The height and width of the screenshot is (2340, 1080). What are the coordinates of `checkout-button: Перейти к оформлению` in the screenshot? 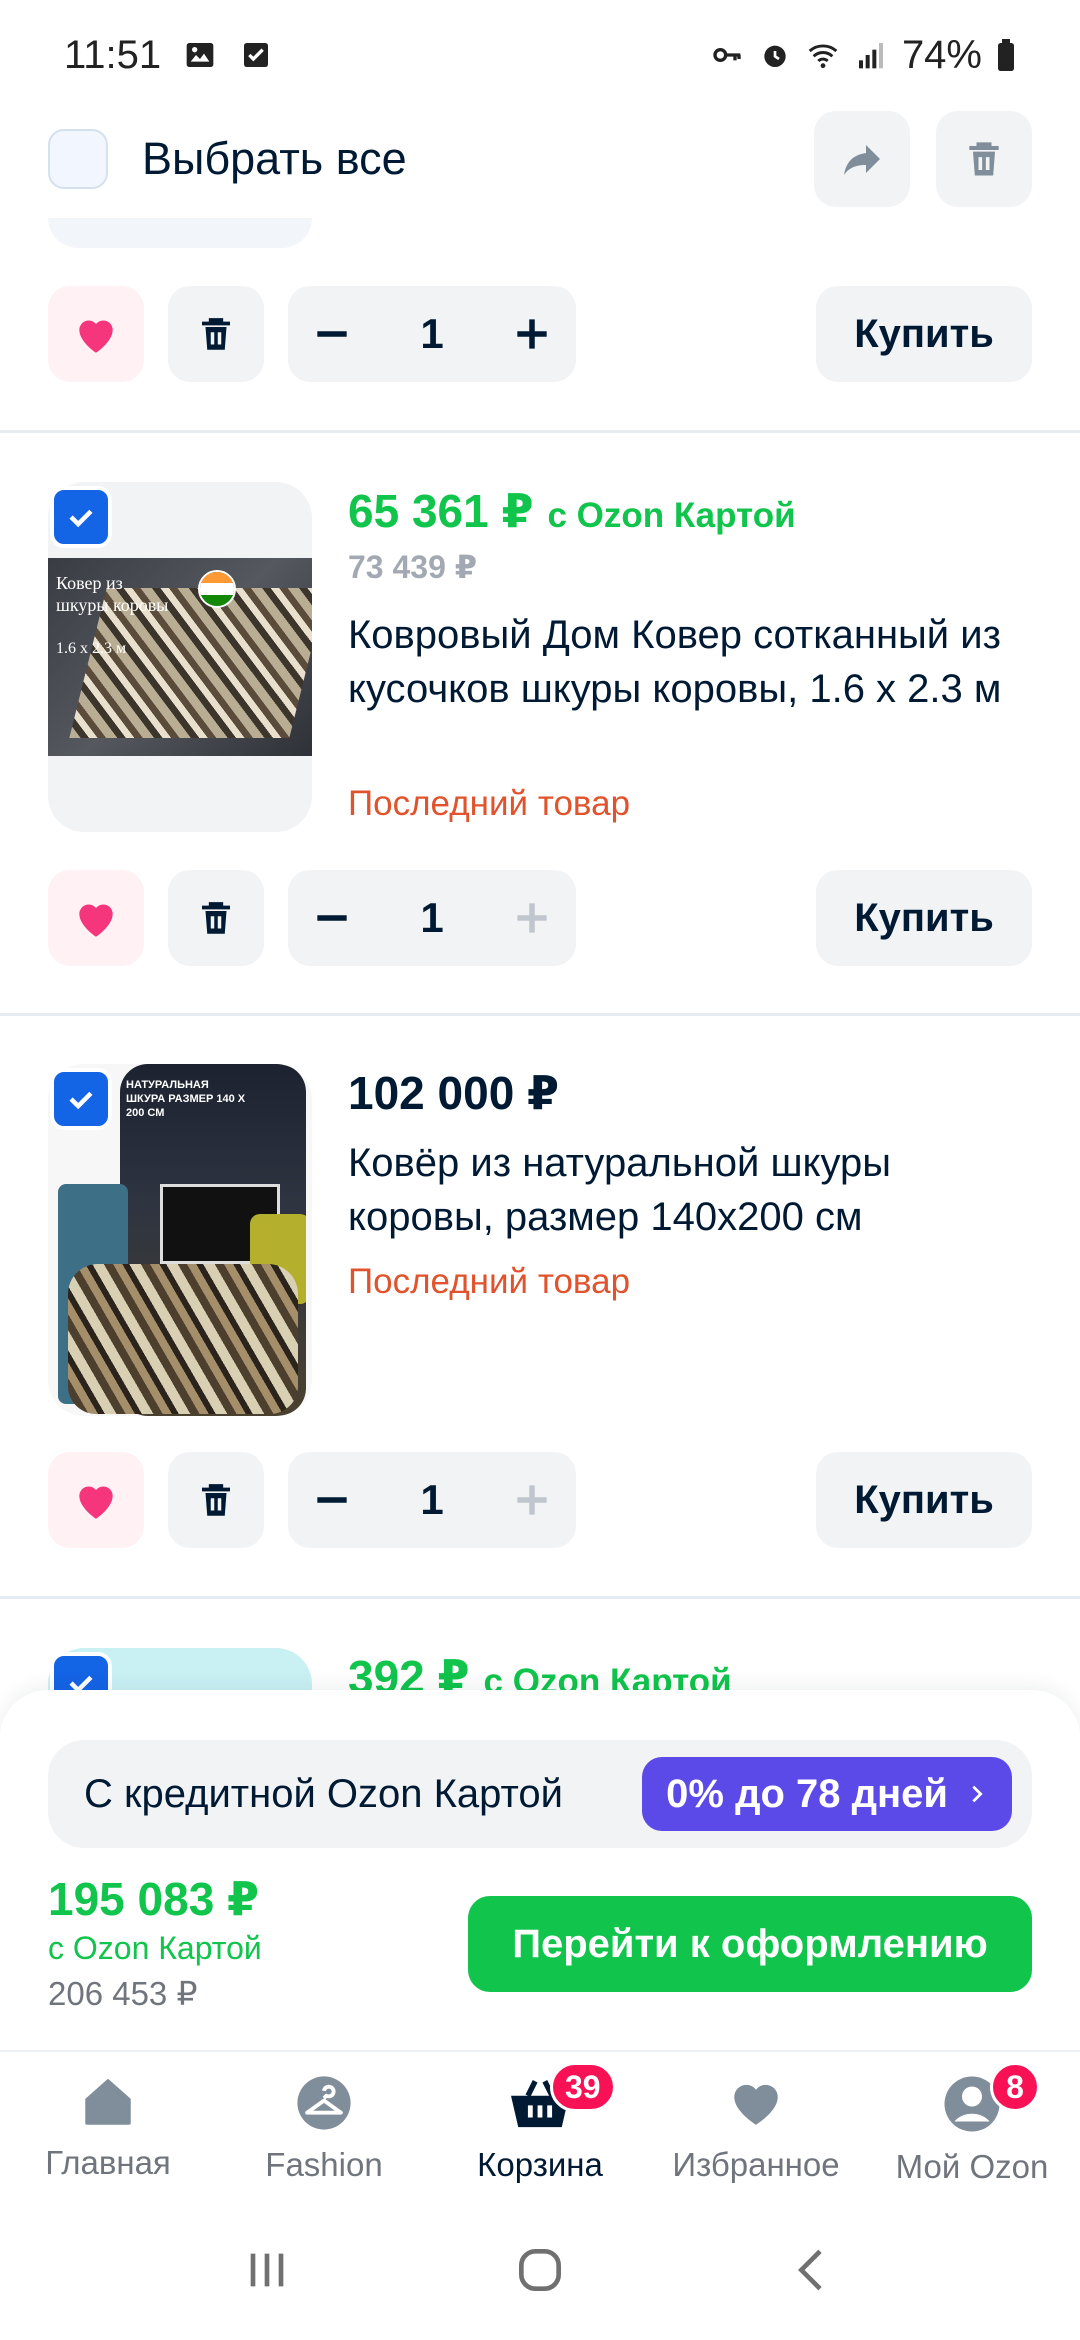 It's located at (750, 1944).